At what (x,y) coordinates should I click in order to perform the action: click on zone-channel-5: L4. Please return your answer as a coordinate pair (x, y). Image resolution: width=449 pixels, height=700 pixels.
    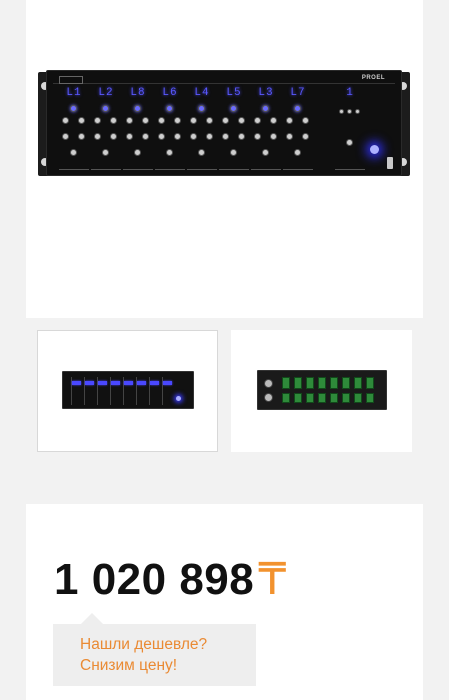
    Looking at the image, I should click on (202, 130).